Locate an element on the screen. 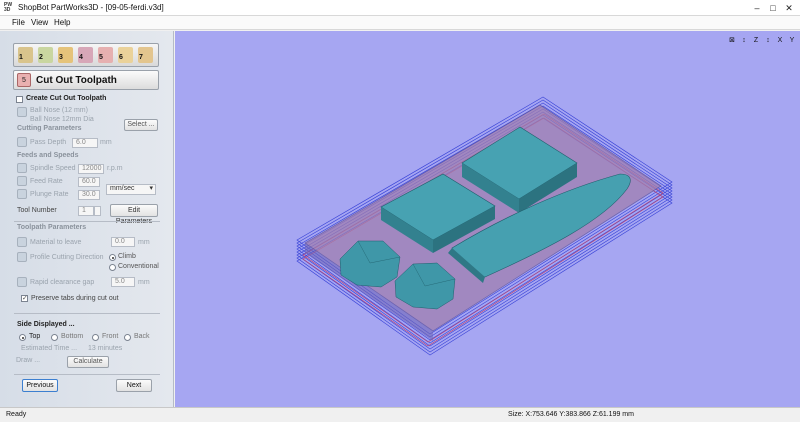 The width and height of the screenshot is (800, 422). plunge-rate-input: 30.0 is located at coordinates (89, 195).